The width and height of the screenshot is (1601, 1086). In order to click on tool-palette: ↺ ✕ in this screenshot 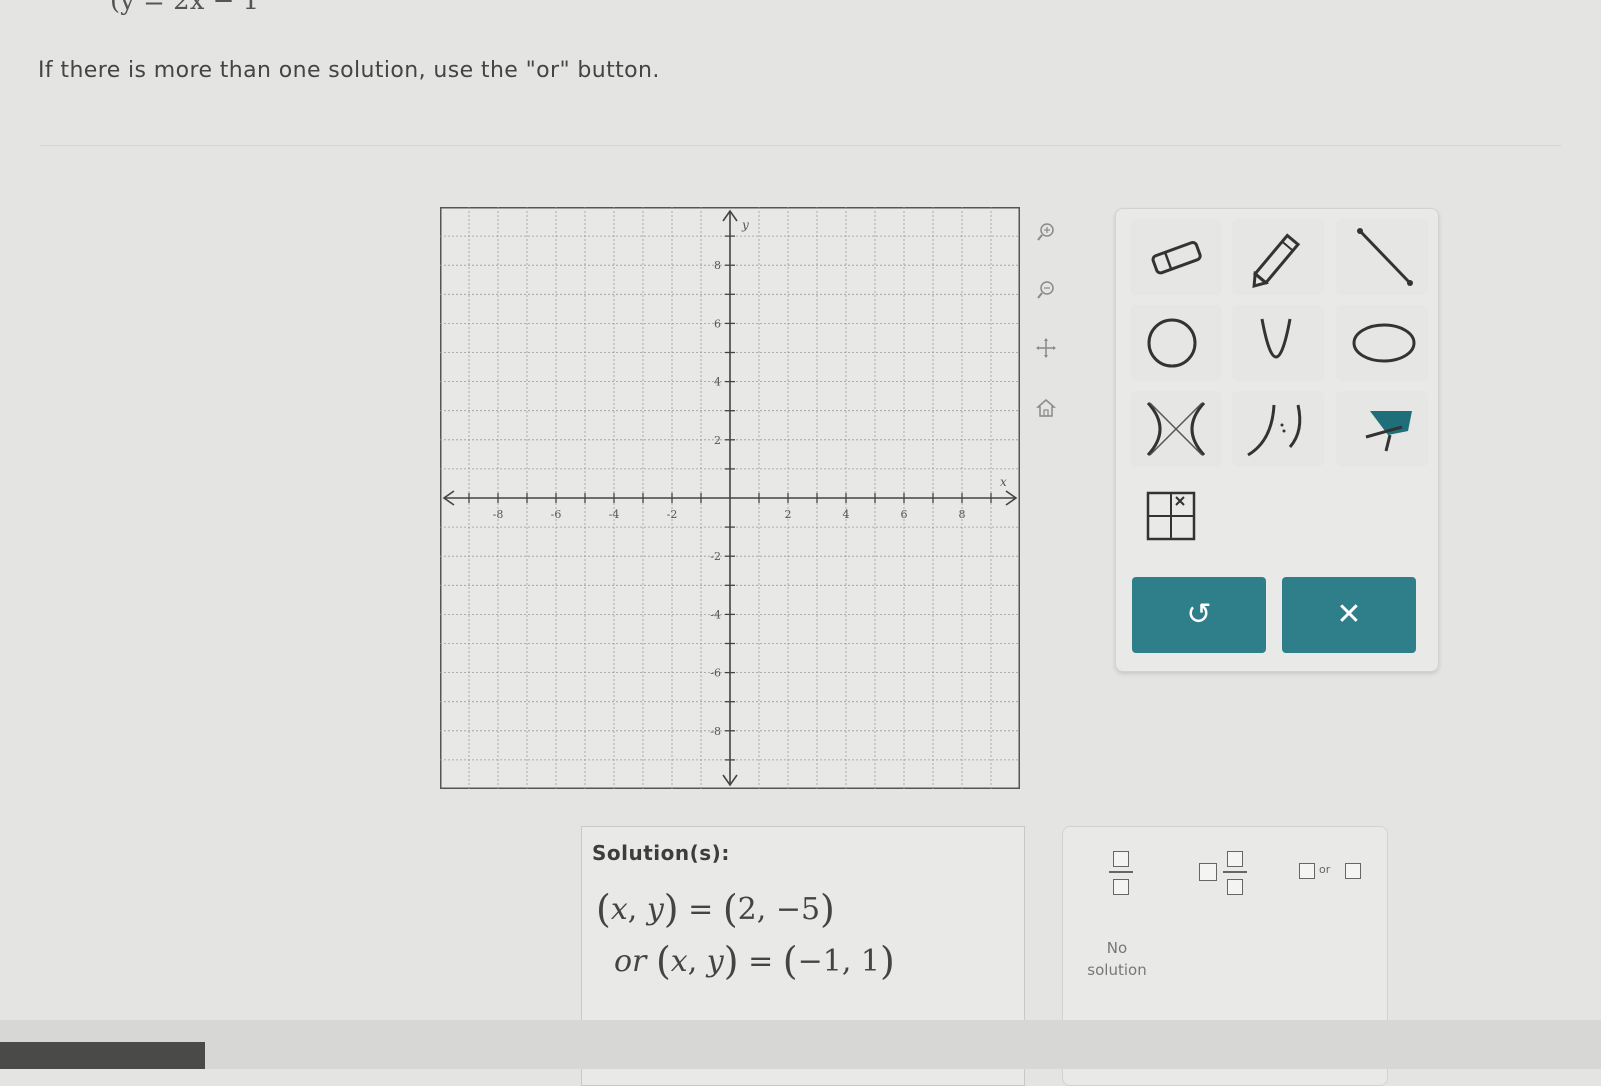, I will do `click(1277, 440)`.